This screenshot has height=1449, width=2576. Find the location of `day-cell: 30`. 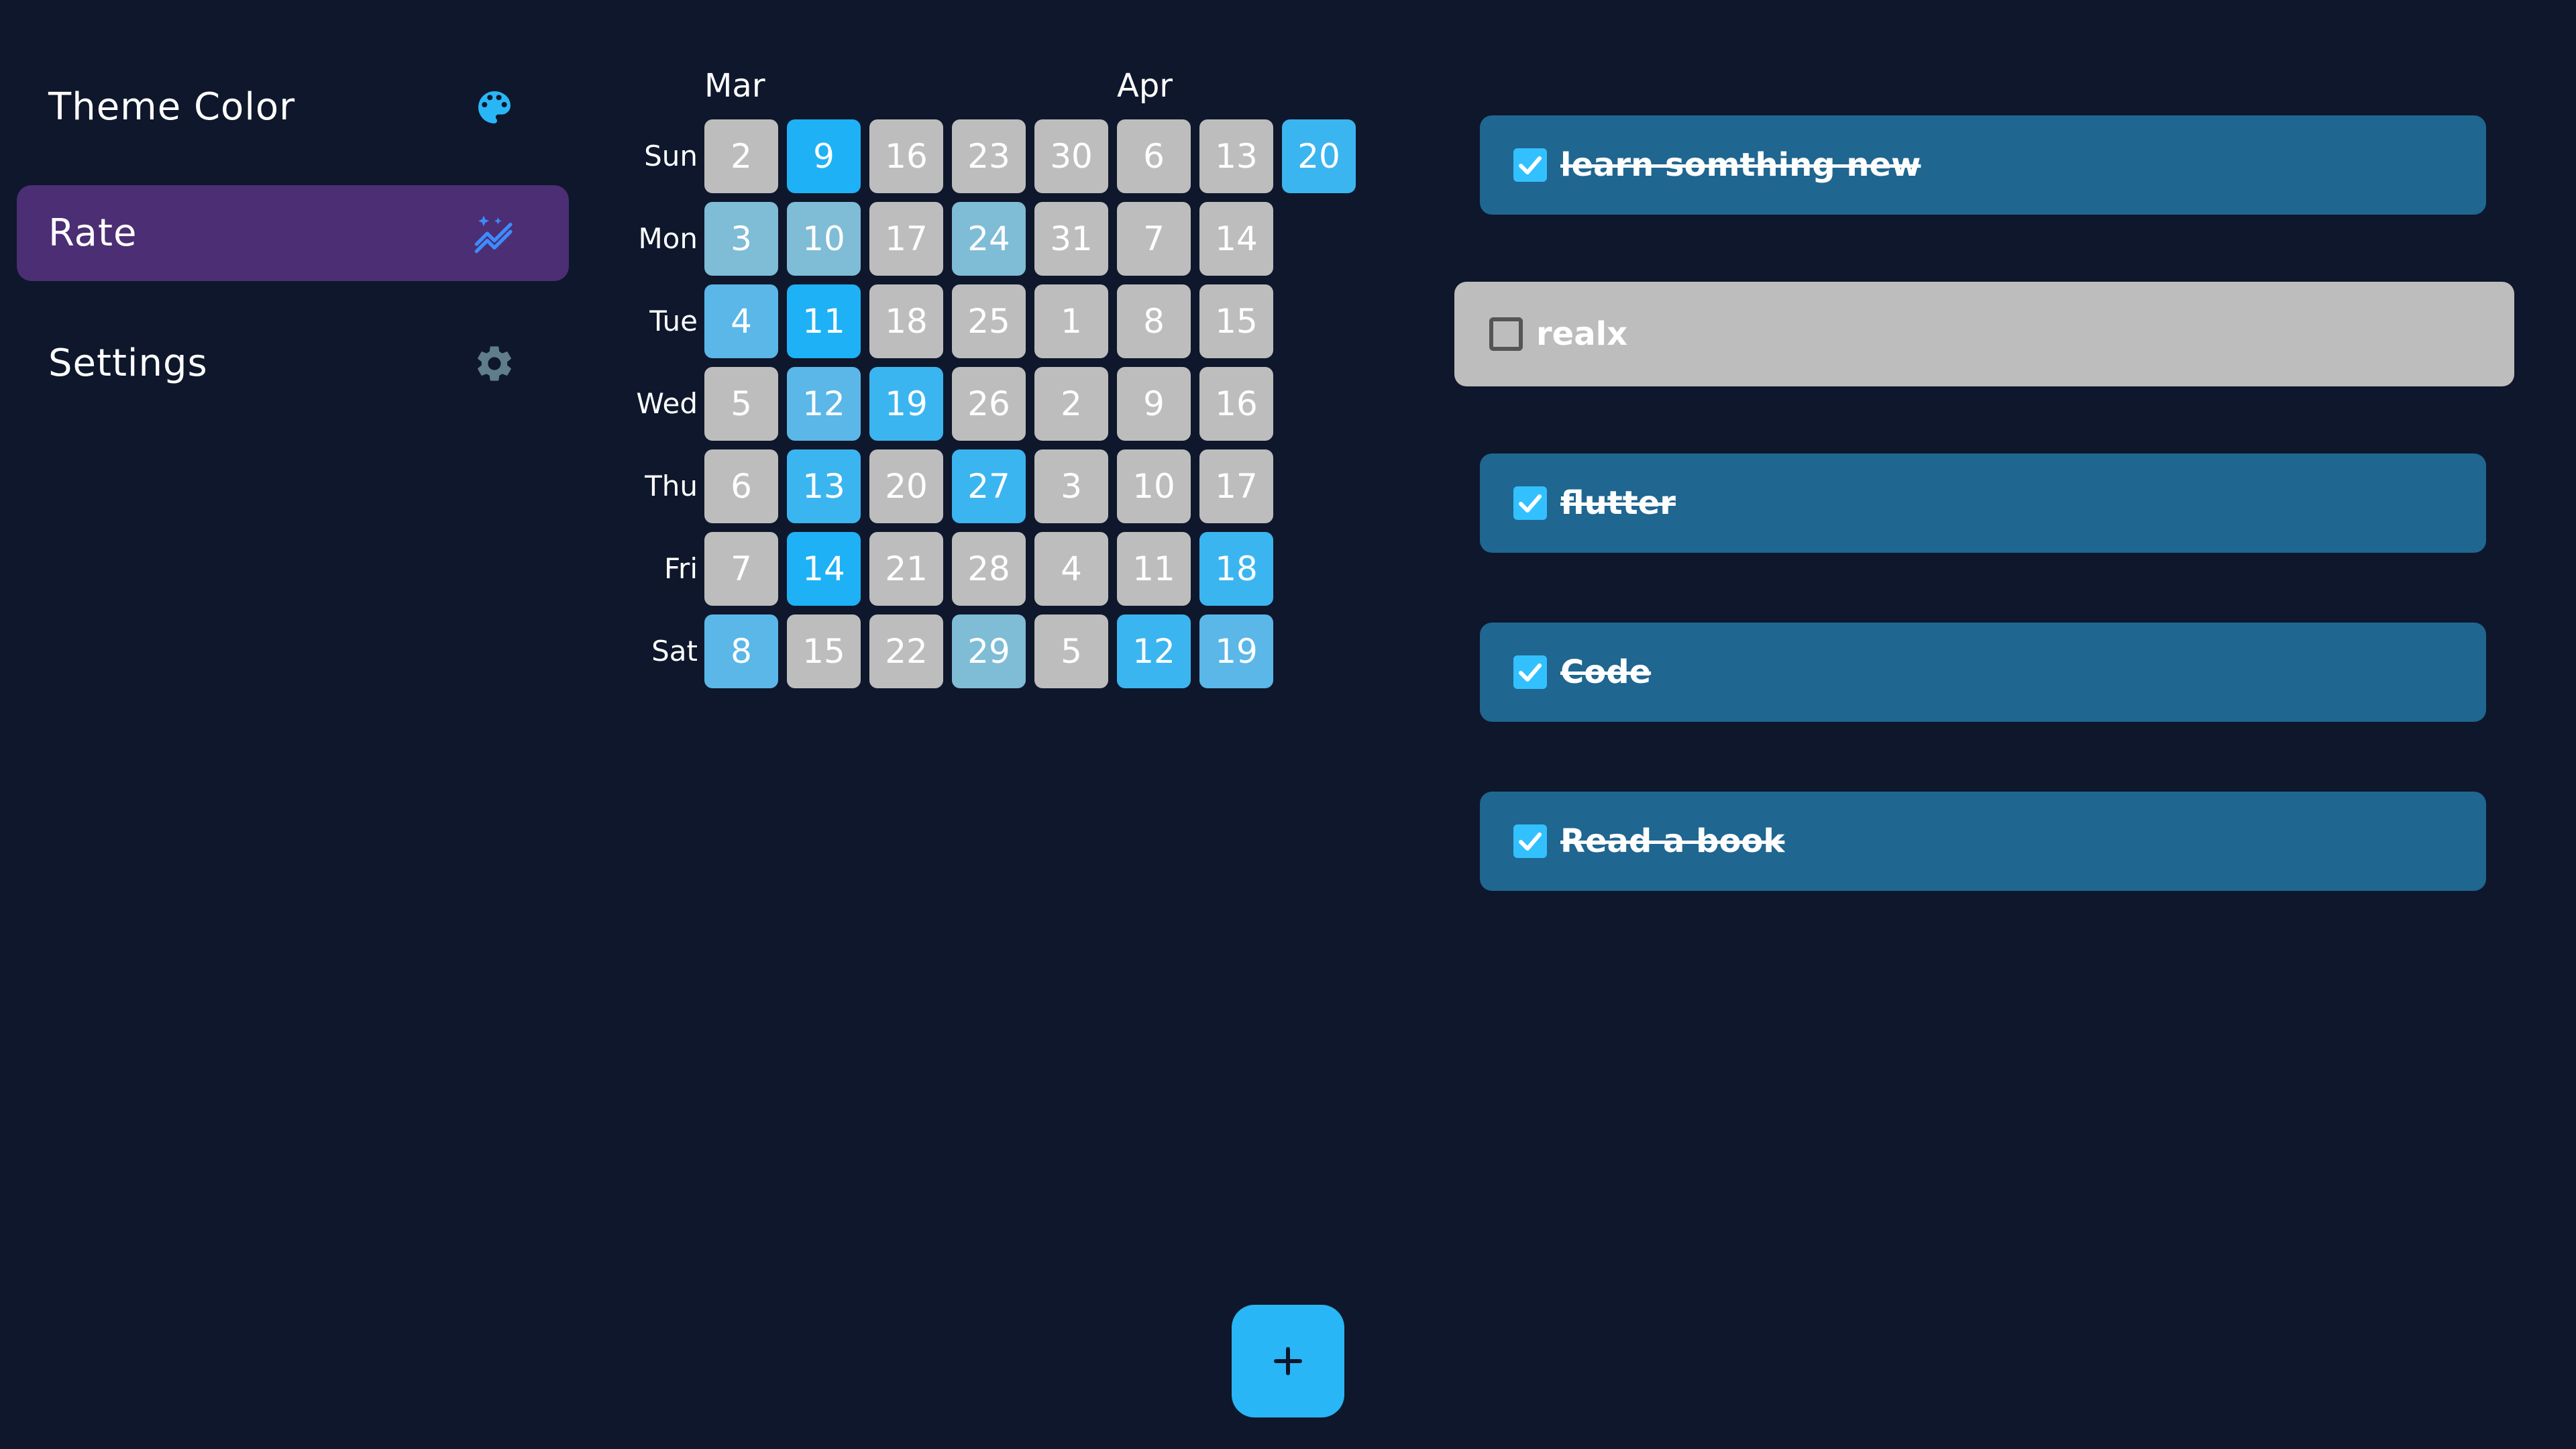

day-cell: 30 is located at coordinates (1071, 156).